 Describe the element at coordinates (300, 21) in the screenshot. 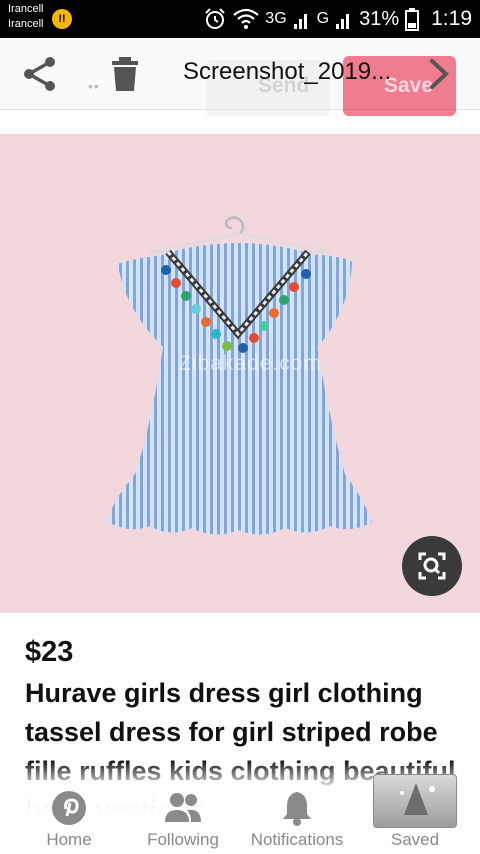

I see `signal-icon` at that location.